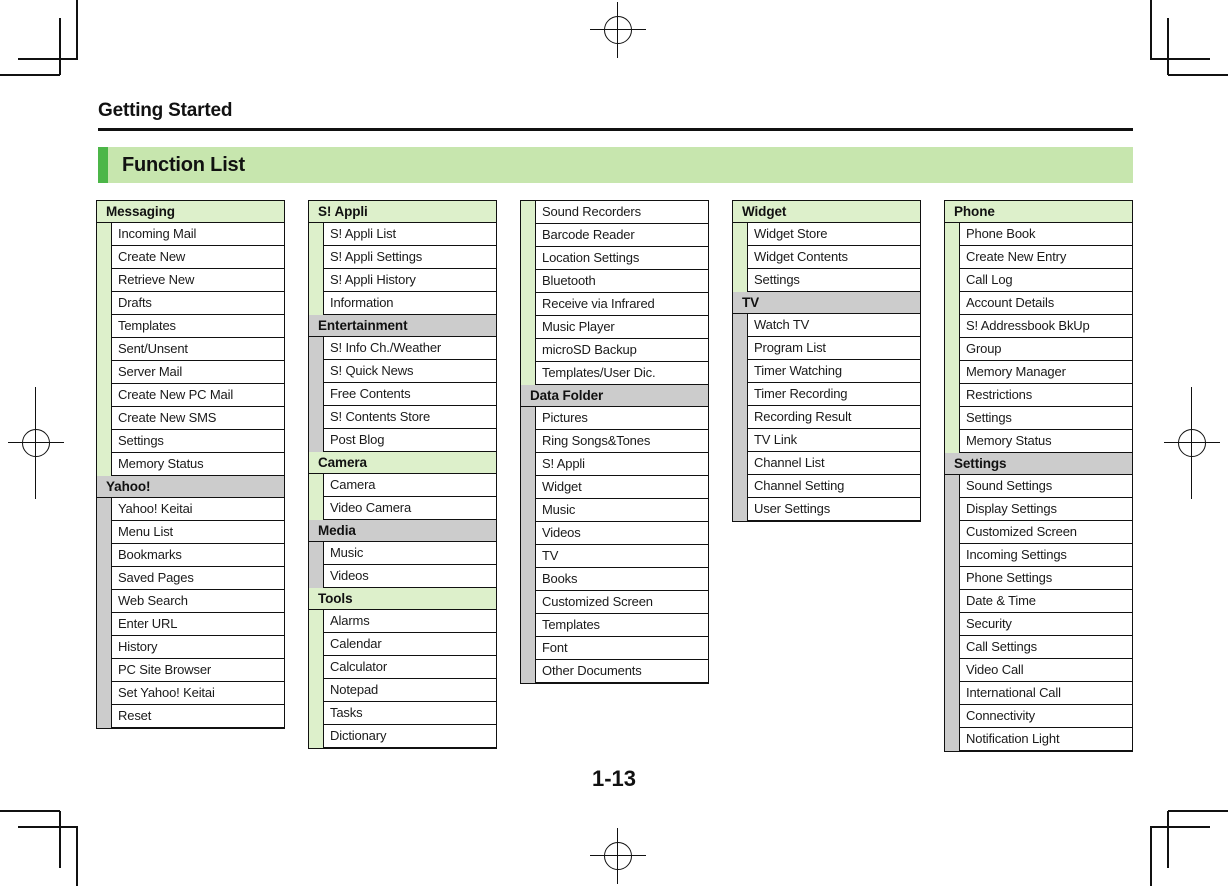 The height and width of the screenshot is (886, 1228). I want to click on group-header-data-folder: Data Folder, so click(614, 396).